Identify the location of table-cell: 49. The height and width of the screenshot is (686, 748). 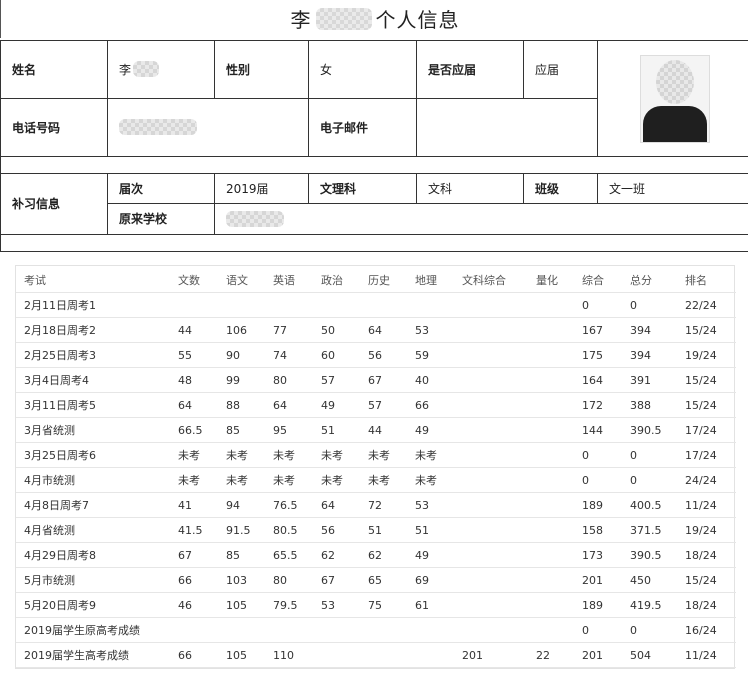
(328, 405).